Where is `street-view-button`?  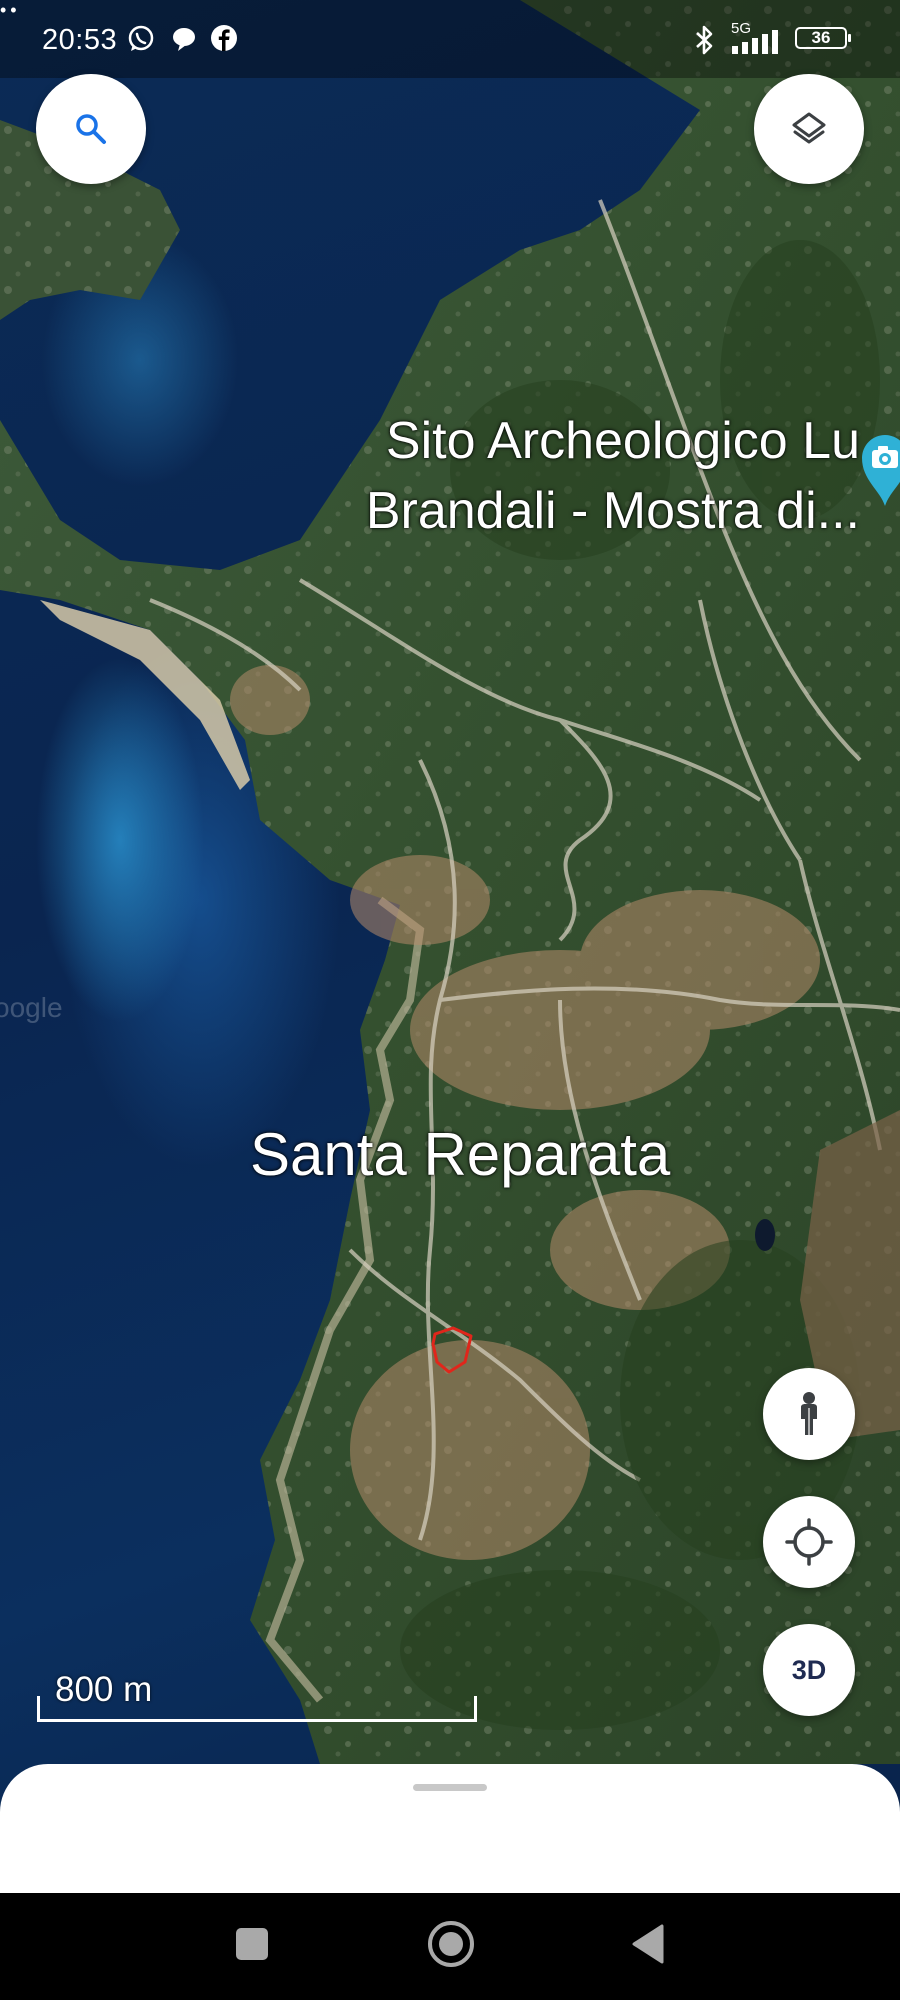
street-view-button is located at coordinates (809, 1414).